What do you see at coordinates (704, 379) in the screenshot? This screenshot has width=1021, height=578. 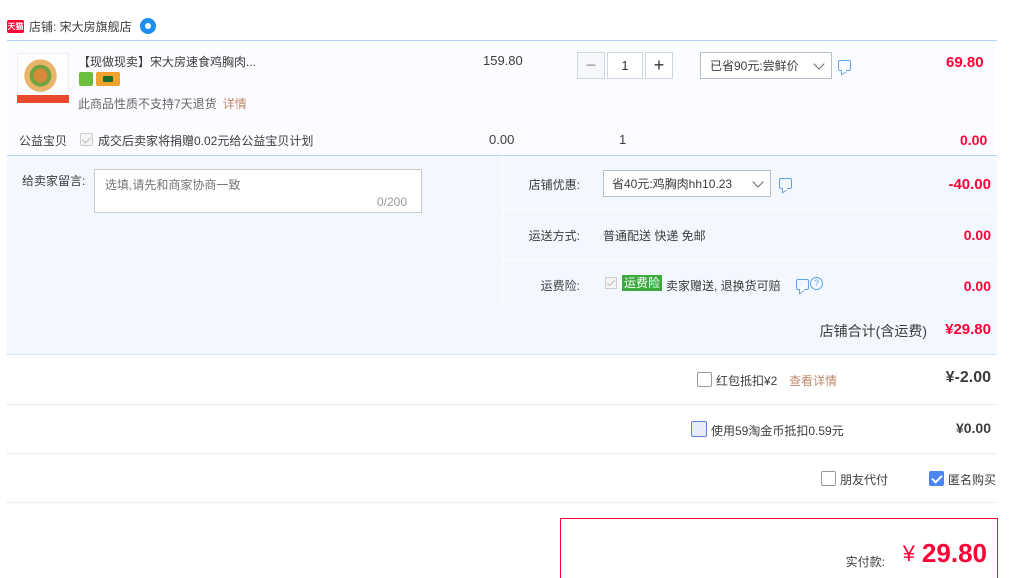 I see `hongbao-checkbox` at bounding box center [704, 379].